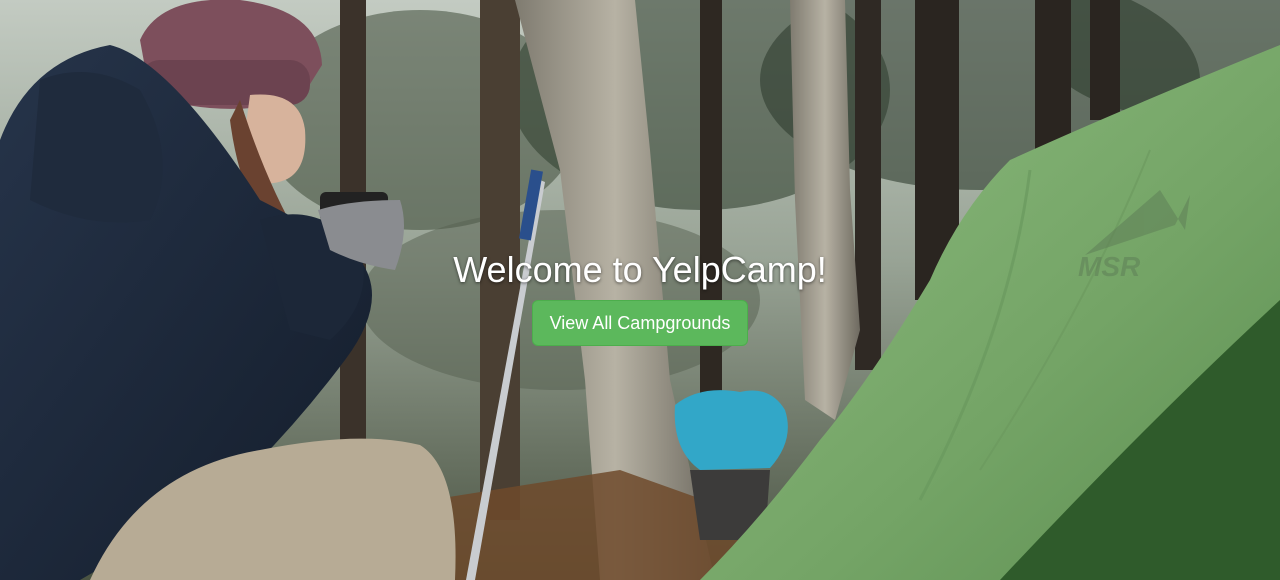 This screenshot has height=580, width=1280. What do you see at coordinates (640, 323) in the screenshot?
I see `view-all-campgrounds-button: View All Campgrounds` at bounding box center [640, 323].